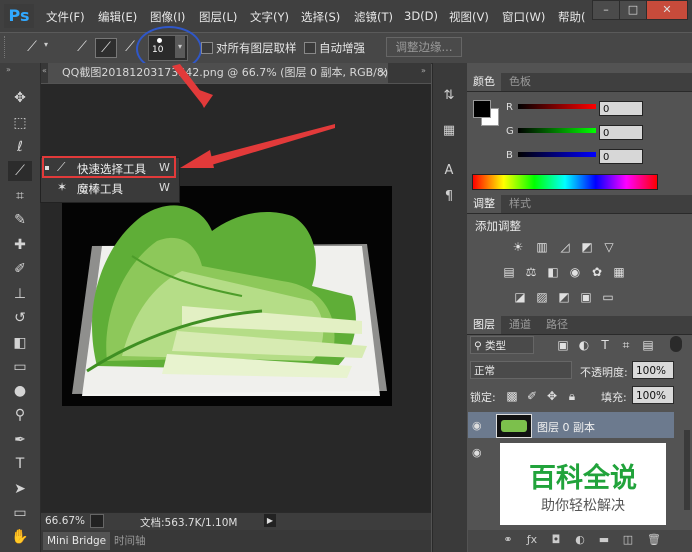 The width and height of the screenshot is (692, 552). I want to click on lock-position-icon: ✥, so click(552, 396).